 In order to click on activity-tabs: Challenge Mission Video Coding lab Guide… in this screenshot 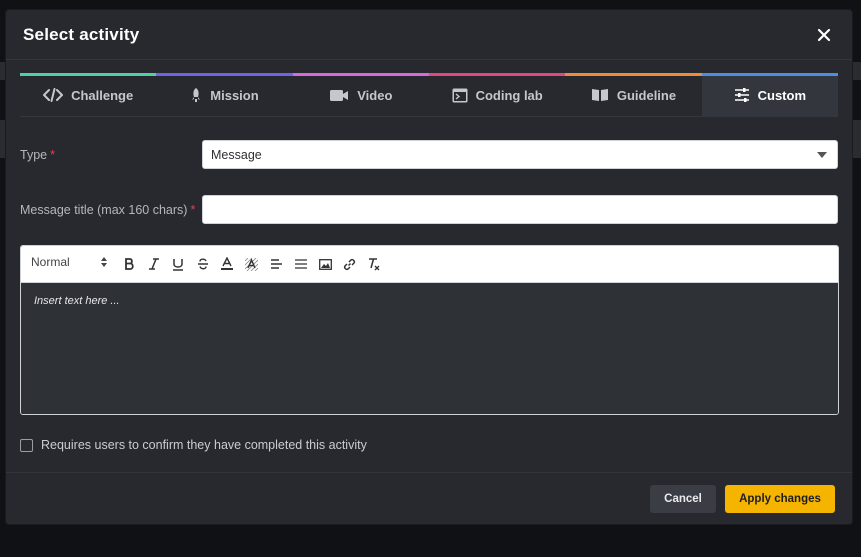, I will do `click(429, 95)`.